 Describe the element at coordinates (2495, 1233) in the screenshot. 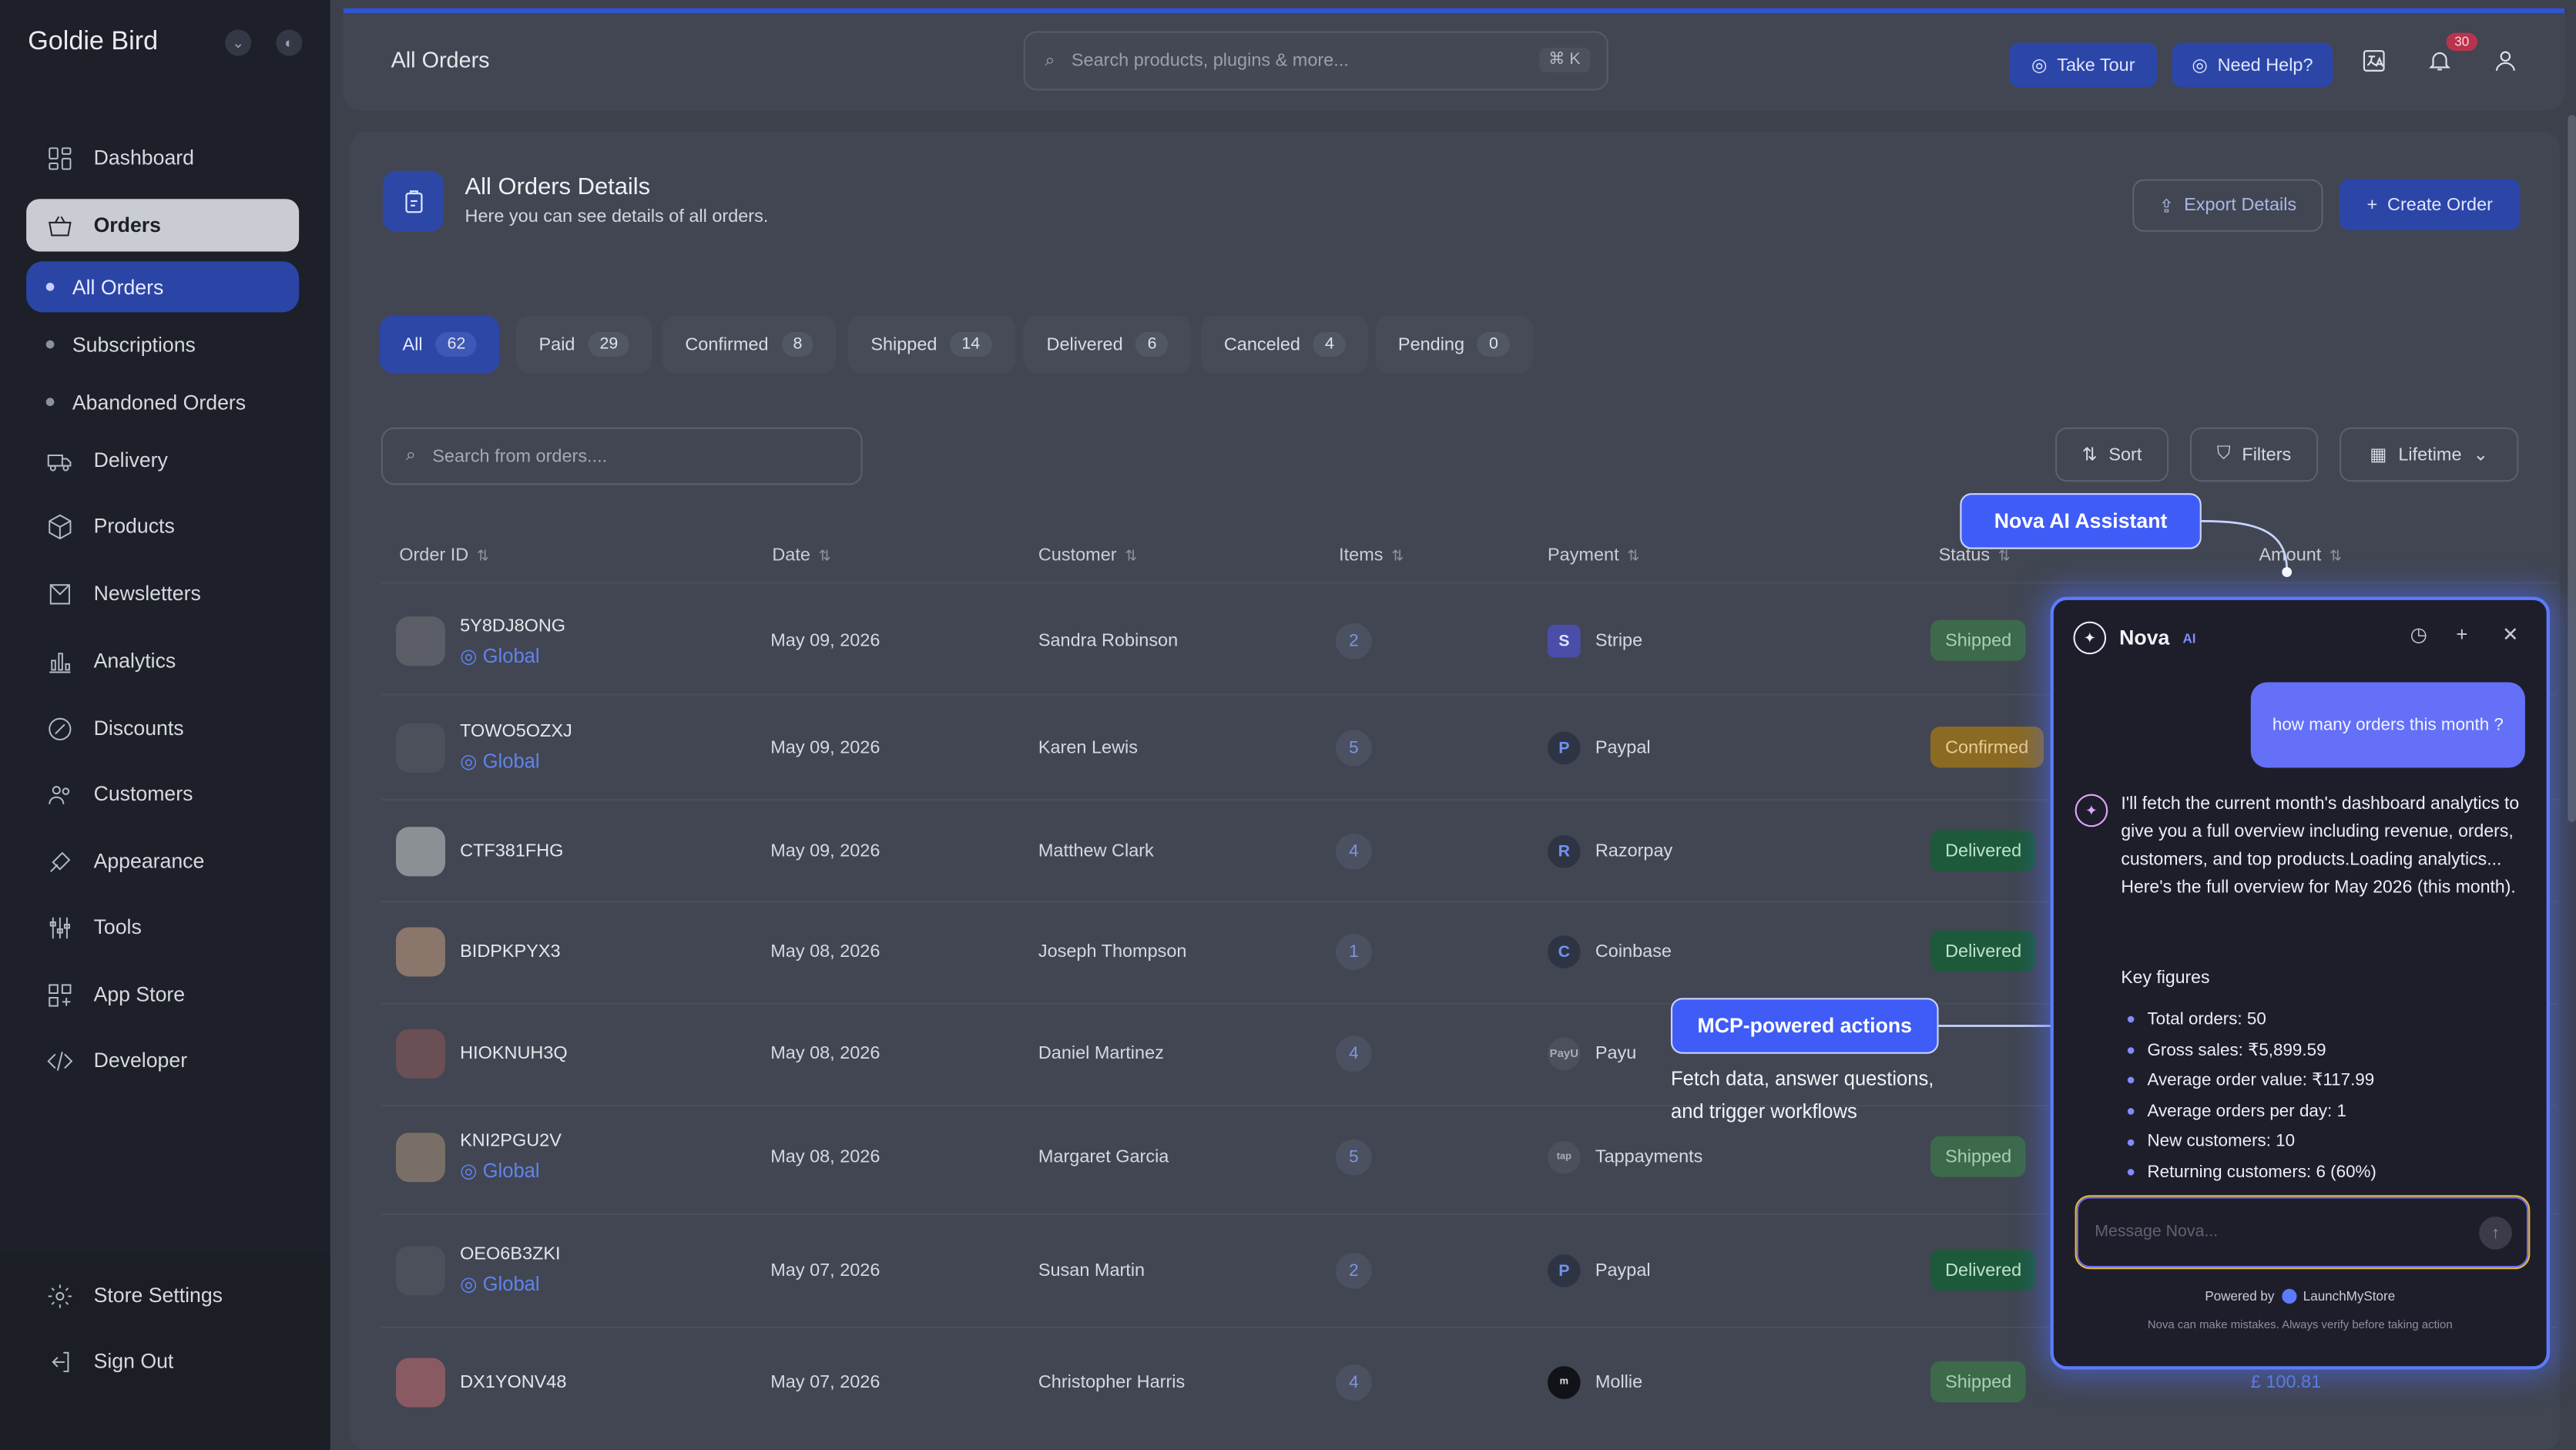

I see `send-arrow-icon: ↑` at that location.